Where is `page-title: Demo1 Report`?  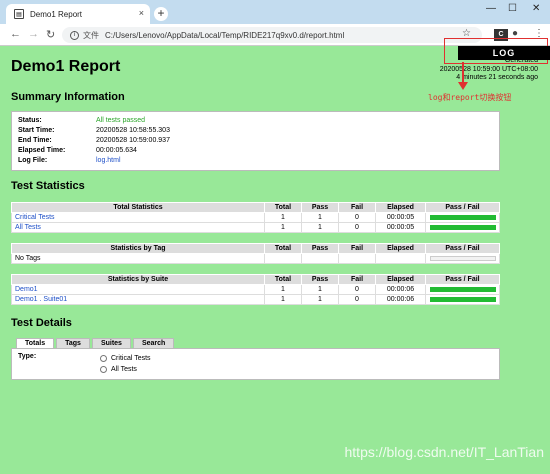 page-title: Demo1 Report is located at coordinates (66, 66).